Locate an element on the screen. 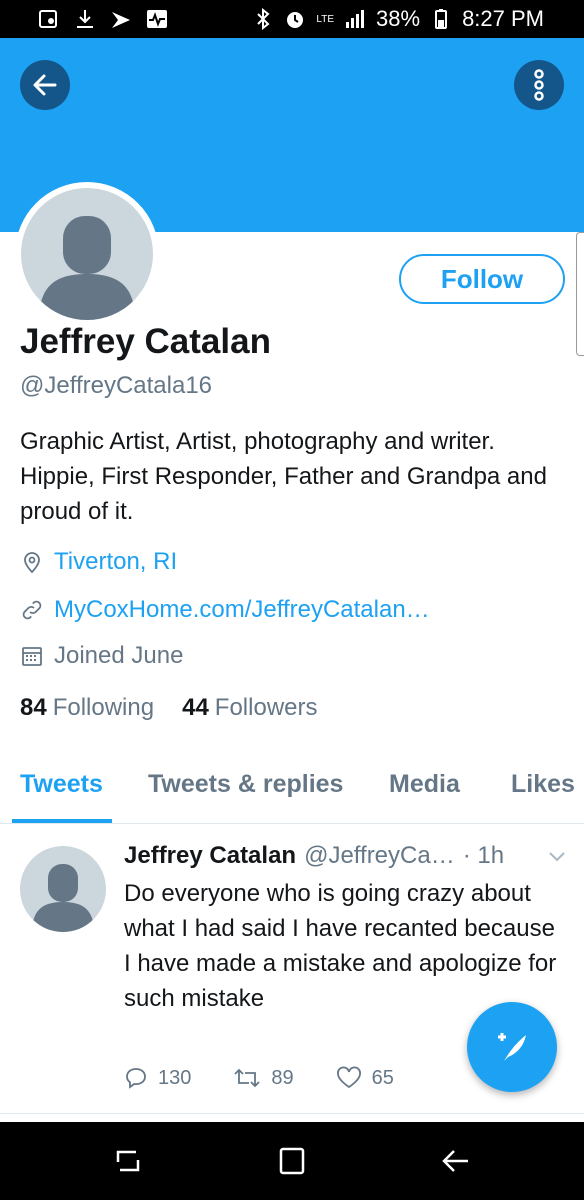 This screenshot has width=584, height=1200. signal-icon is located at coordinates (355, 19).